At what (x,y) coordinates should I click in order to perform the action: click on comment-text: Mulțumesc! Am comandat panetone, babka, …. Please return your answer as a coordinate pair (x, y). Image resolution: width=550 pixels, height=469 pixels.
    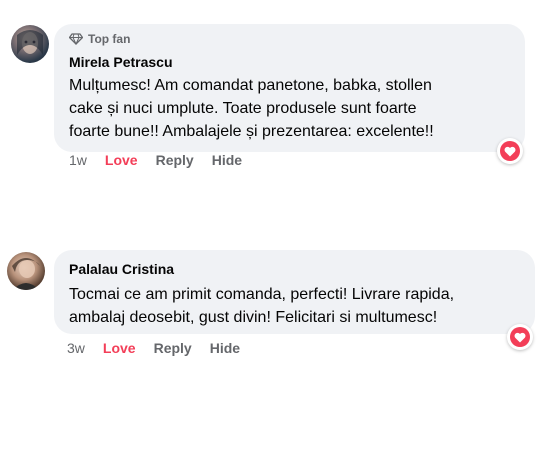
    Looking at the image, I should click on (251, 108).